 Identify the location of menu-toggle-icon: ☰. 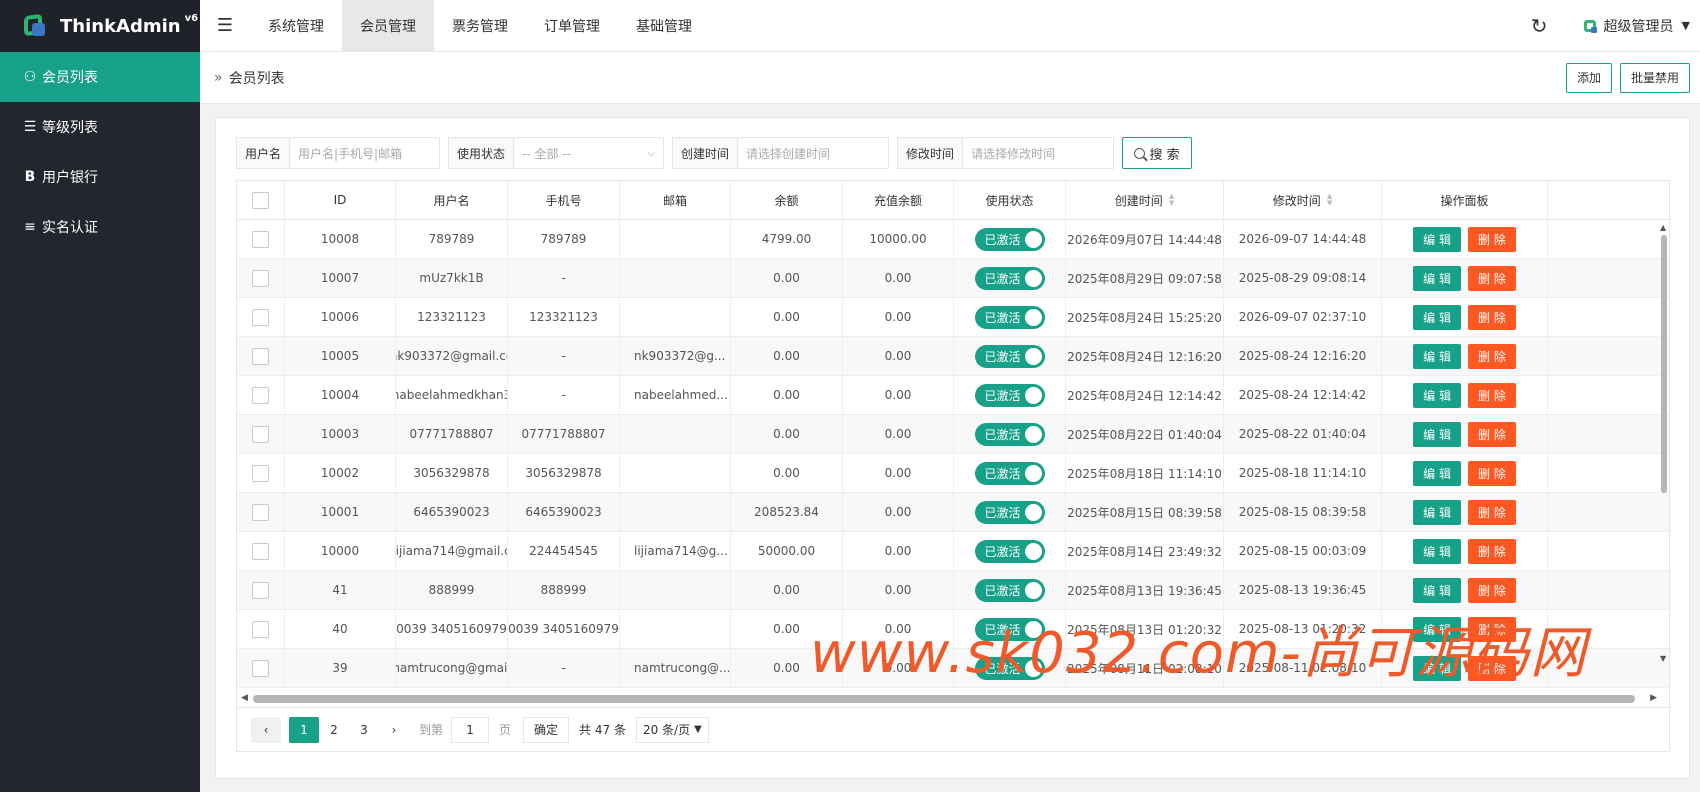
(225, 26).